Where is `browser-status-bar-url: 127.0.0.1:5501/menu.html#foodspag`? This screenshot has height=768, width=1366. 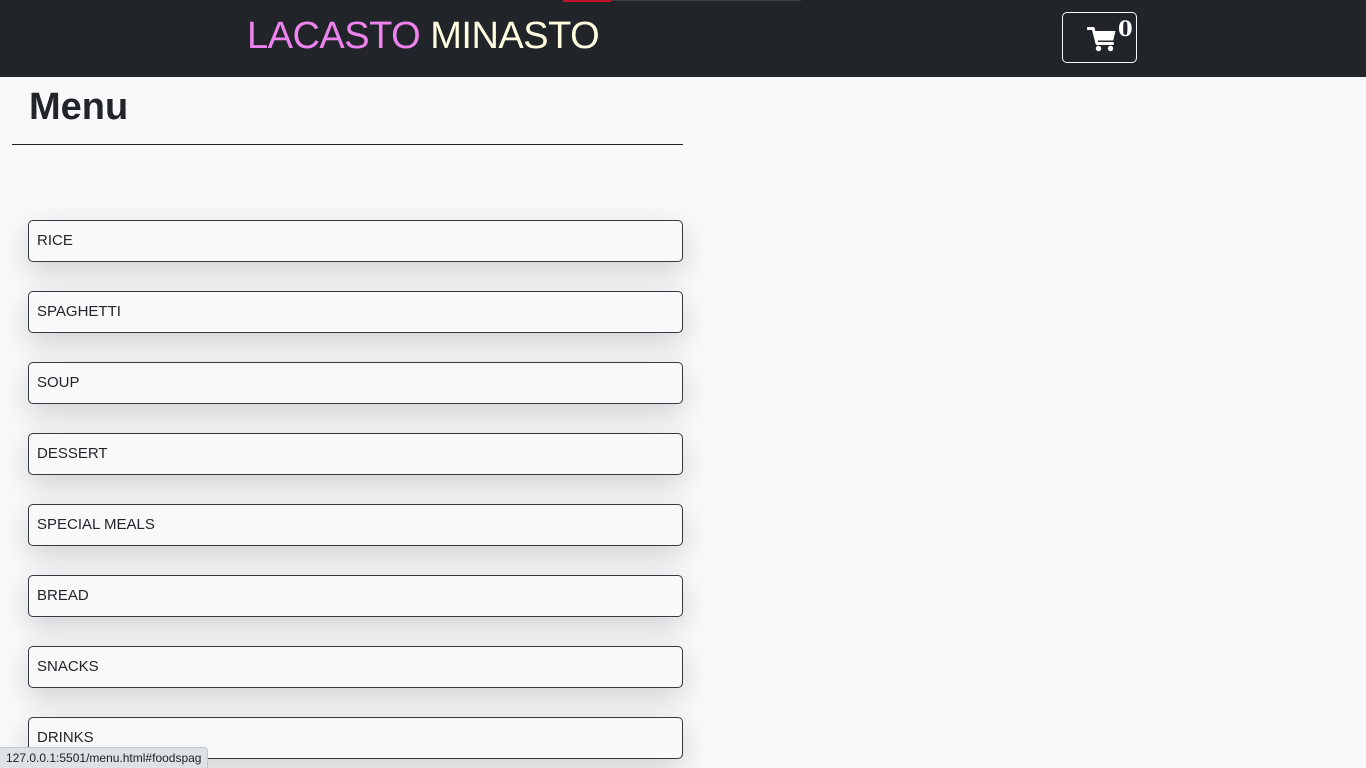 browser-status-bar-url: 127.0.0.1:5501/menu.html#foodspag is located at coordinates (104, 757).